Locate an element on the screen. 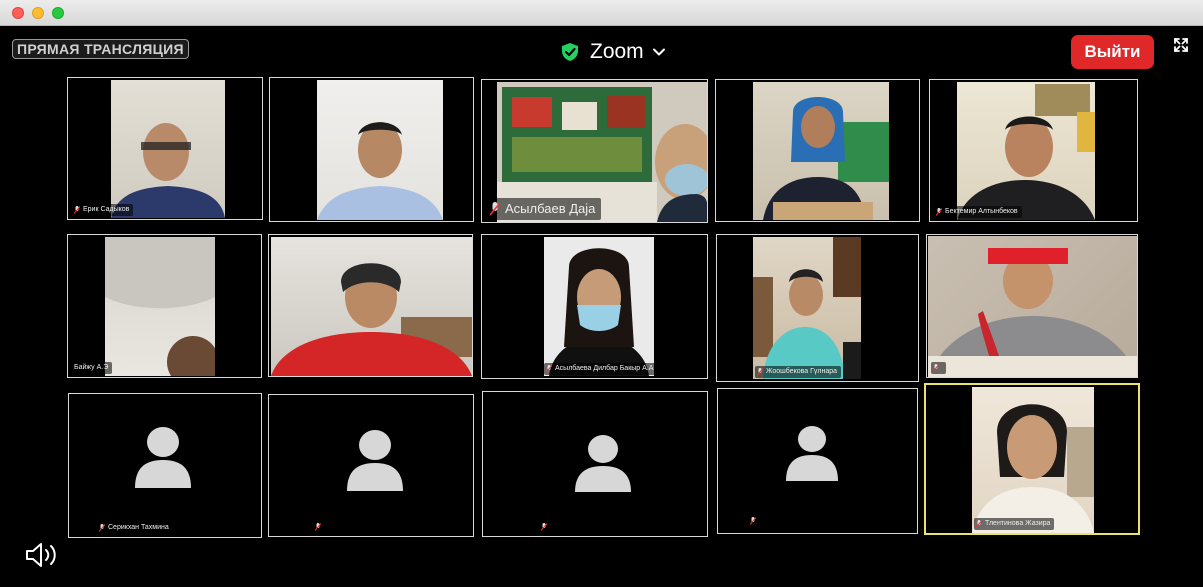 The image size is (1203, 587). window-title-bar is located at coordinates (601, 13).